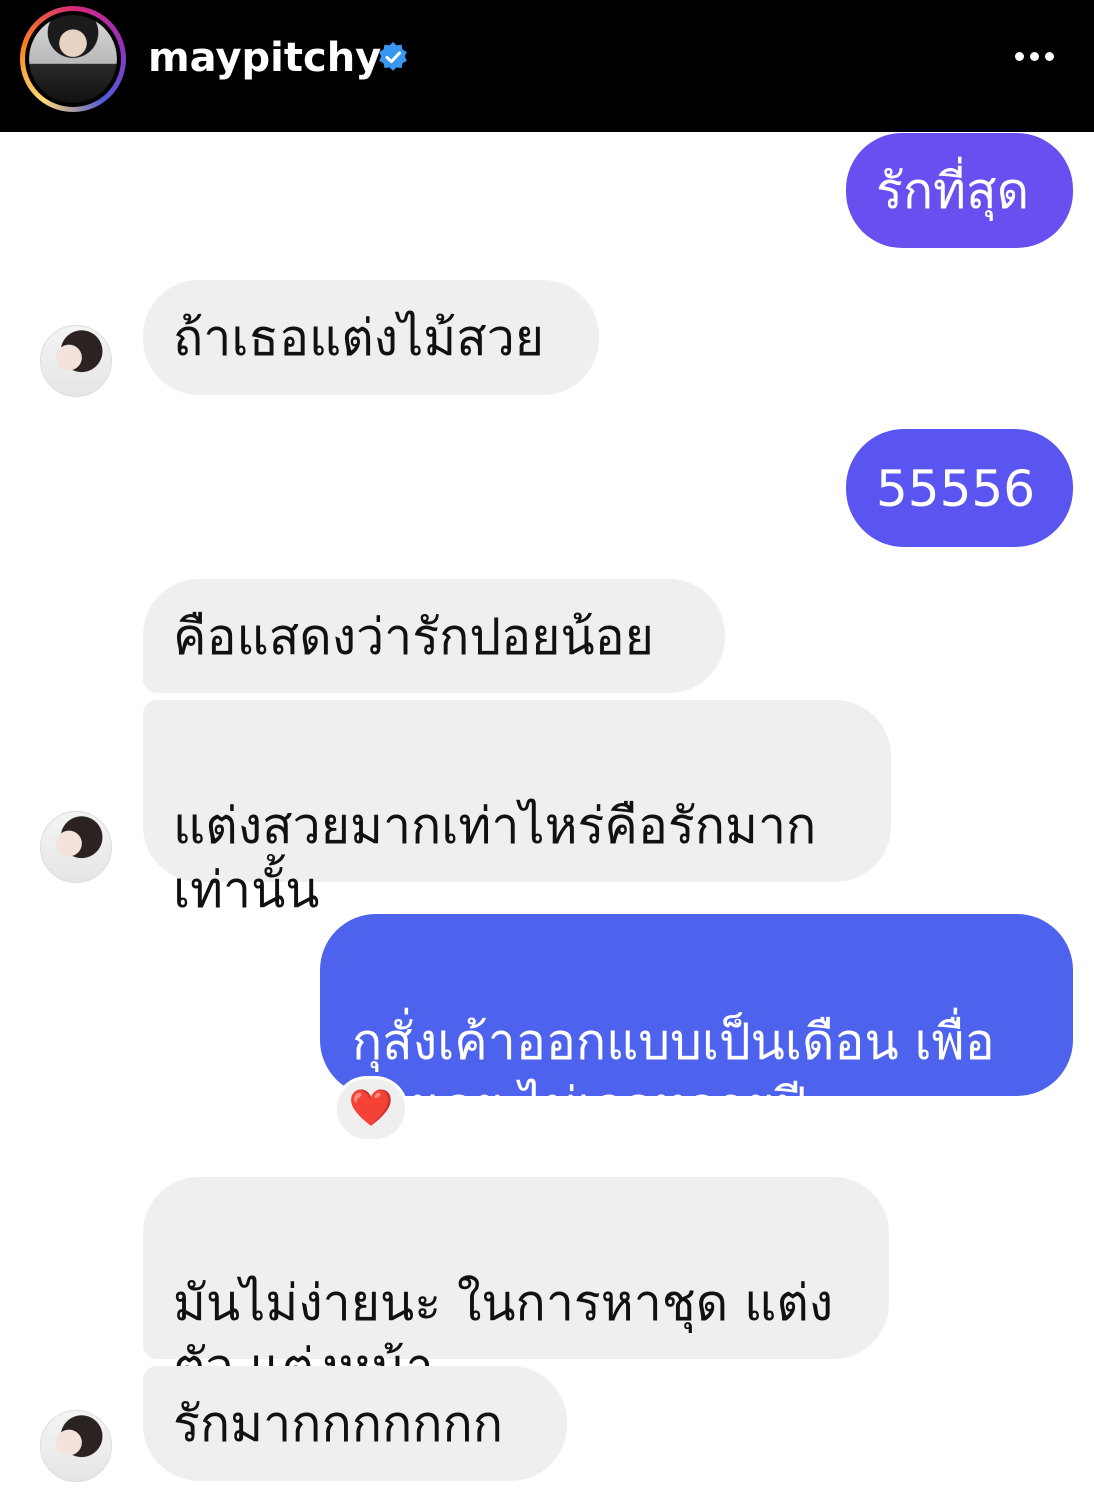 The image size is (1094, 1496). What do you see at coordinates (956, 489) in the screenshot?
I see `message-text: 55556` at bounding box center [956, 489].